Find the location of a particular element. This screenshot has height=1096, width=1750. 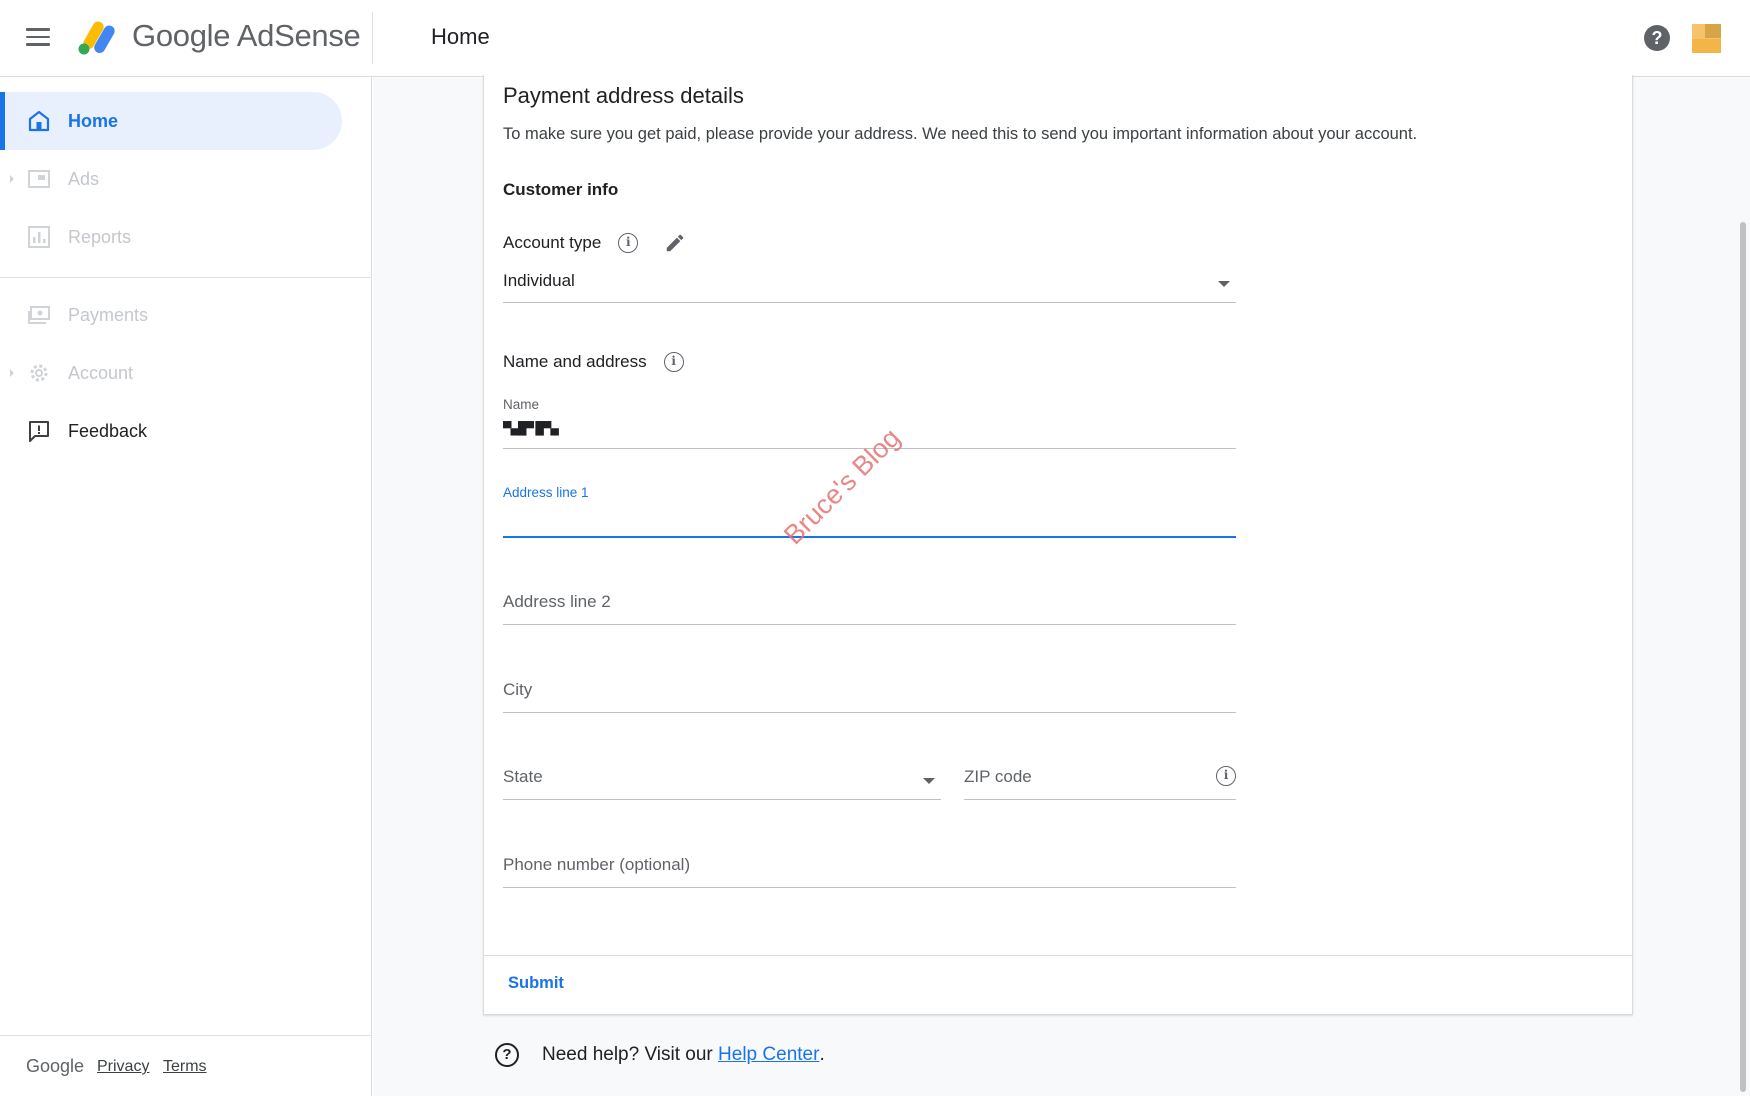

page-title: Home is located at coordinates (460, 36).